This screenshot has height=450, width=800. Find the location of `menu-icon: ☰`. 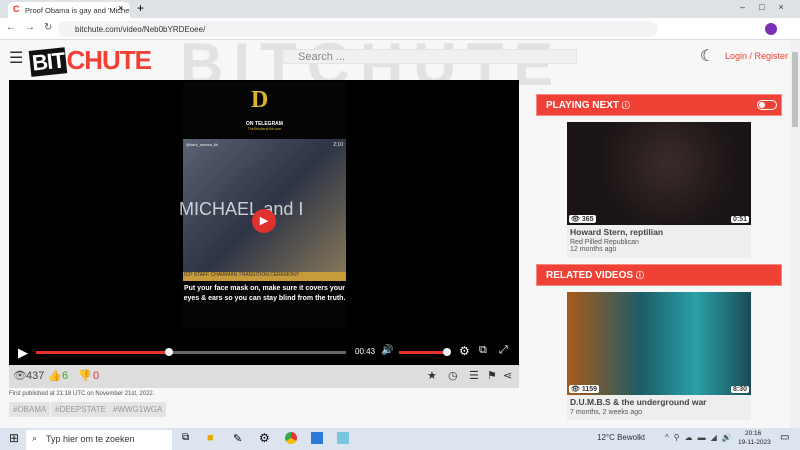

menu-icon: ☰ is located at coordinates (16, 58).